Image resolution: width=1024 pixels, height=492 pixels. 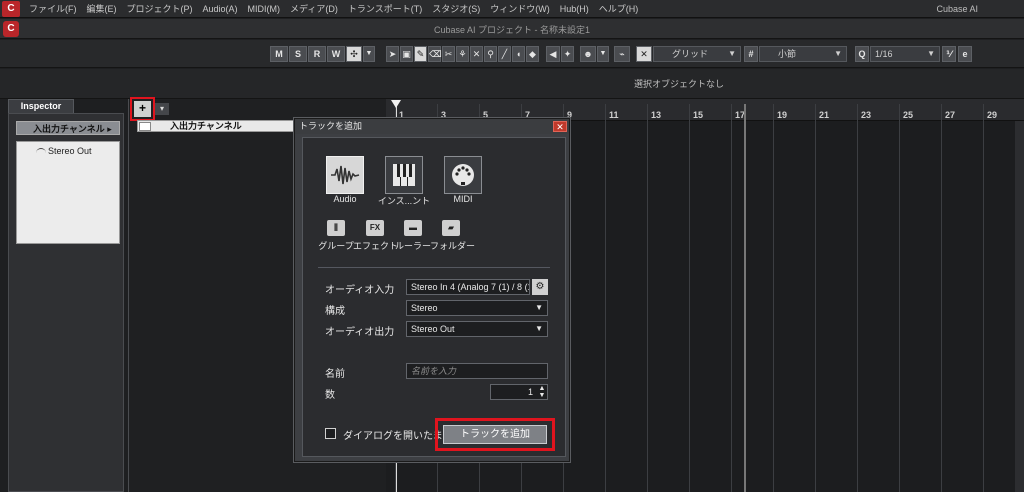 What do you see at coordinates (824, 115) in the screenshot?
I see `ruler-bar-number: 21` at bounding box center [824, 115].